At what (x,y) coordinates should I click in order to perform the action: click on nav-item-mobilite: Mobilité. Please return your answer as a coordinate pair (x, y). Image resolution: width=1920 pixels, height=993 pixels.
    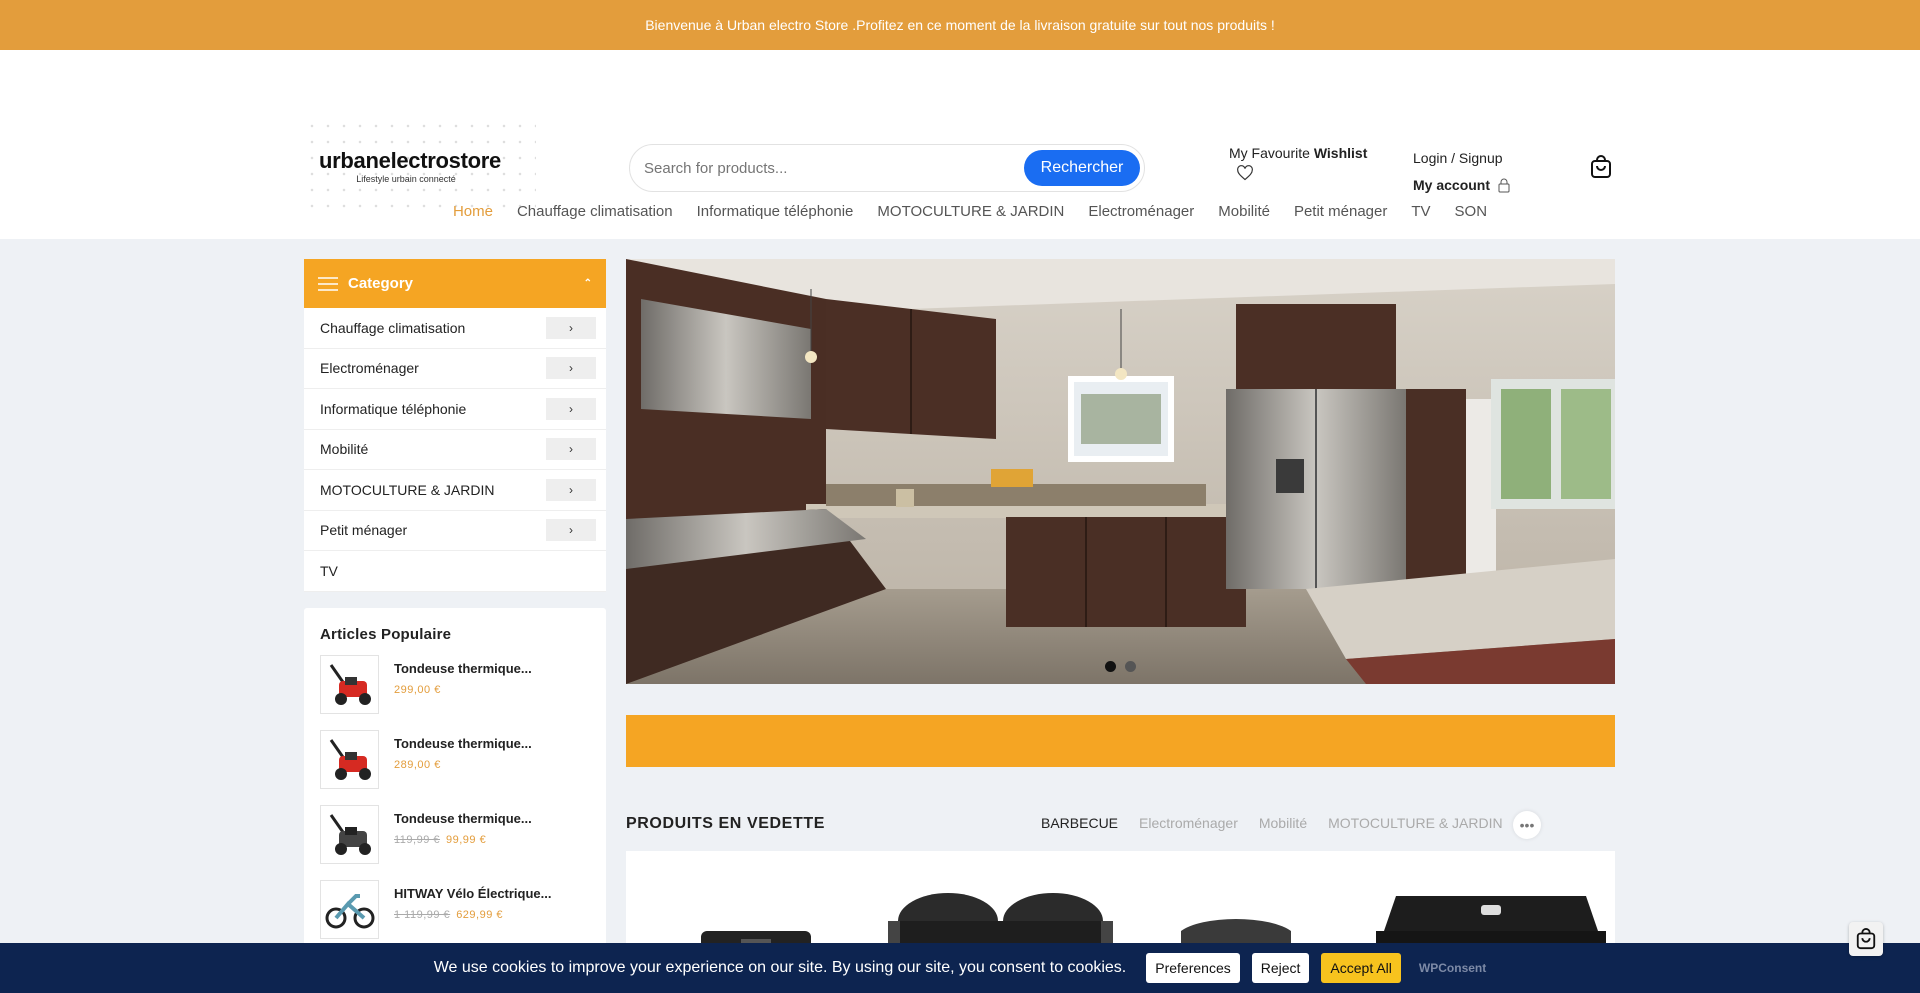
    Looking at the image, I should click on (1244, 211).